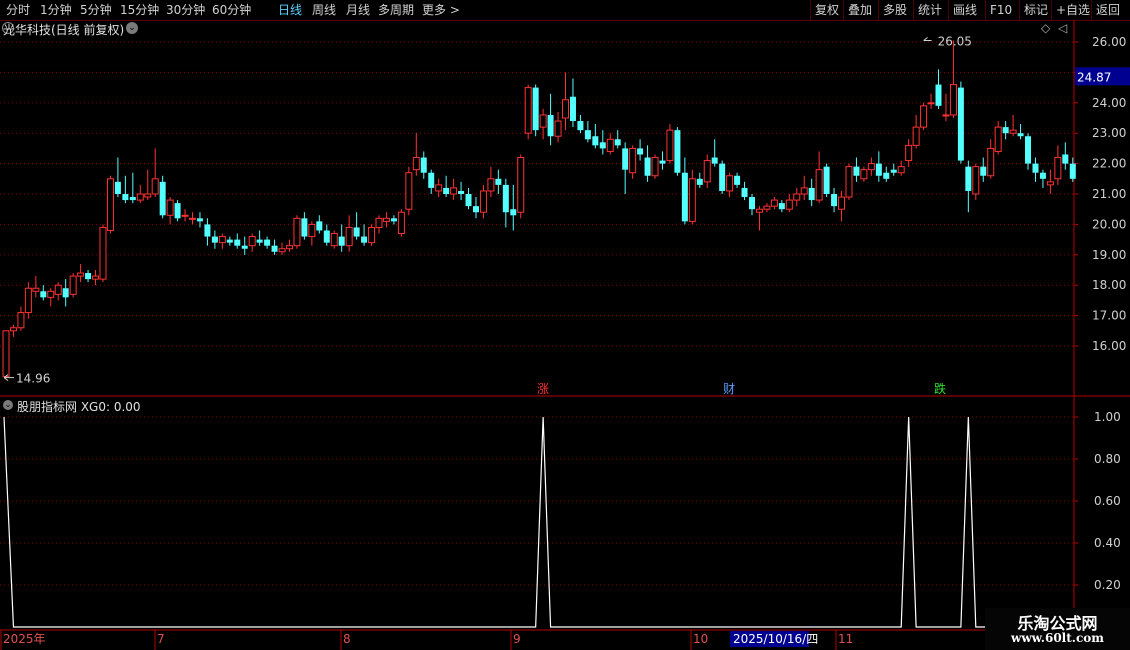 The width and height of the screenshot is (1130, 650). I want to click on date-label-5: 11, so click(845, 639).